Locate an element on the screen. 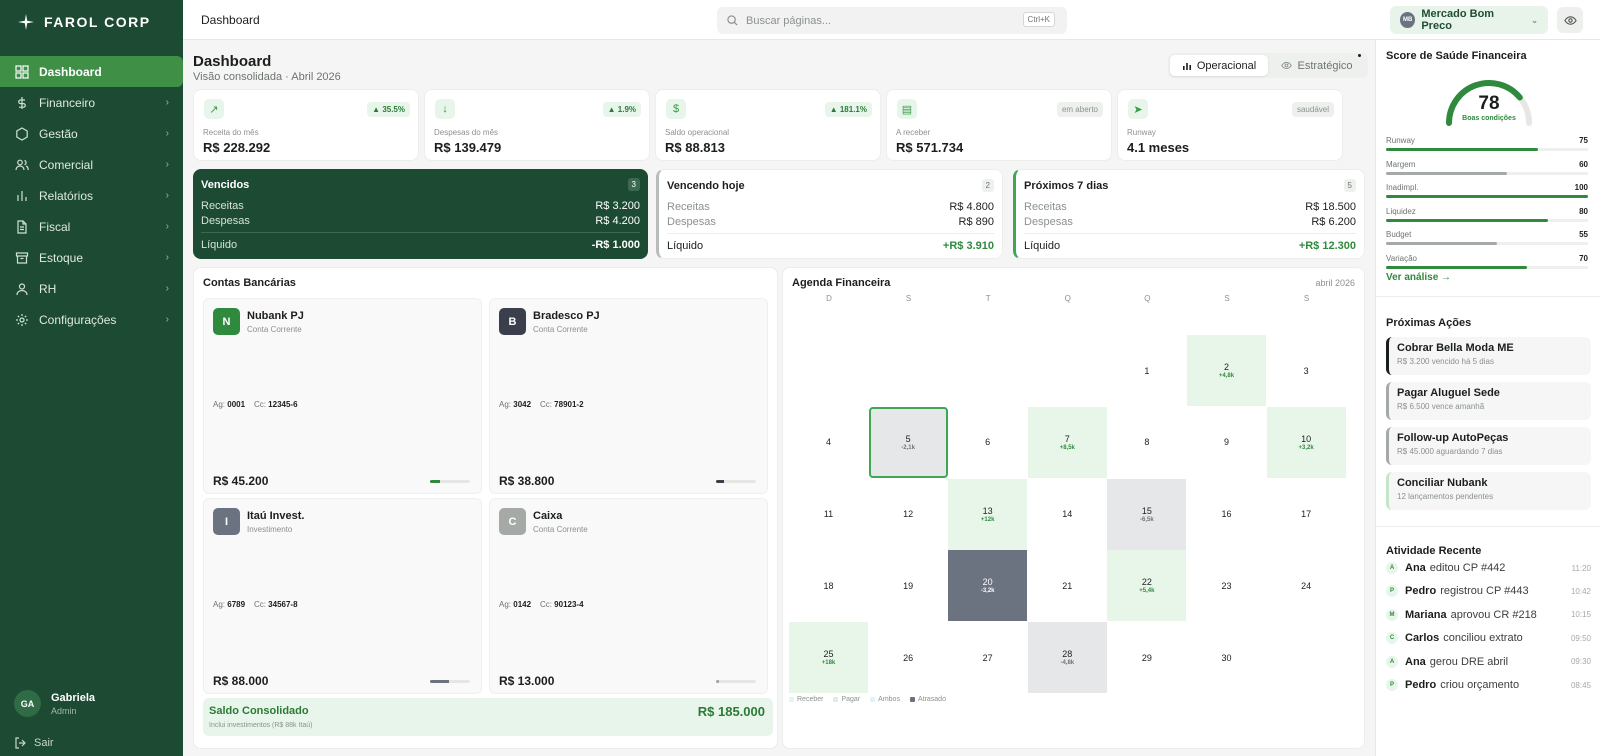 Image resolution: width=1600 pixels, height=756 pixels. kpi-card: ↓ ▲ 1.9% Despesas do mês R$ 139.479 is located at coordinates (537, 125).